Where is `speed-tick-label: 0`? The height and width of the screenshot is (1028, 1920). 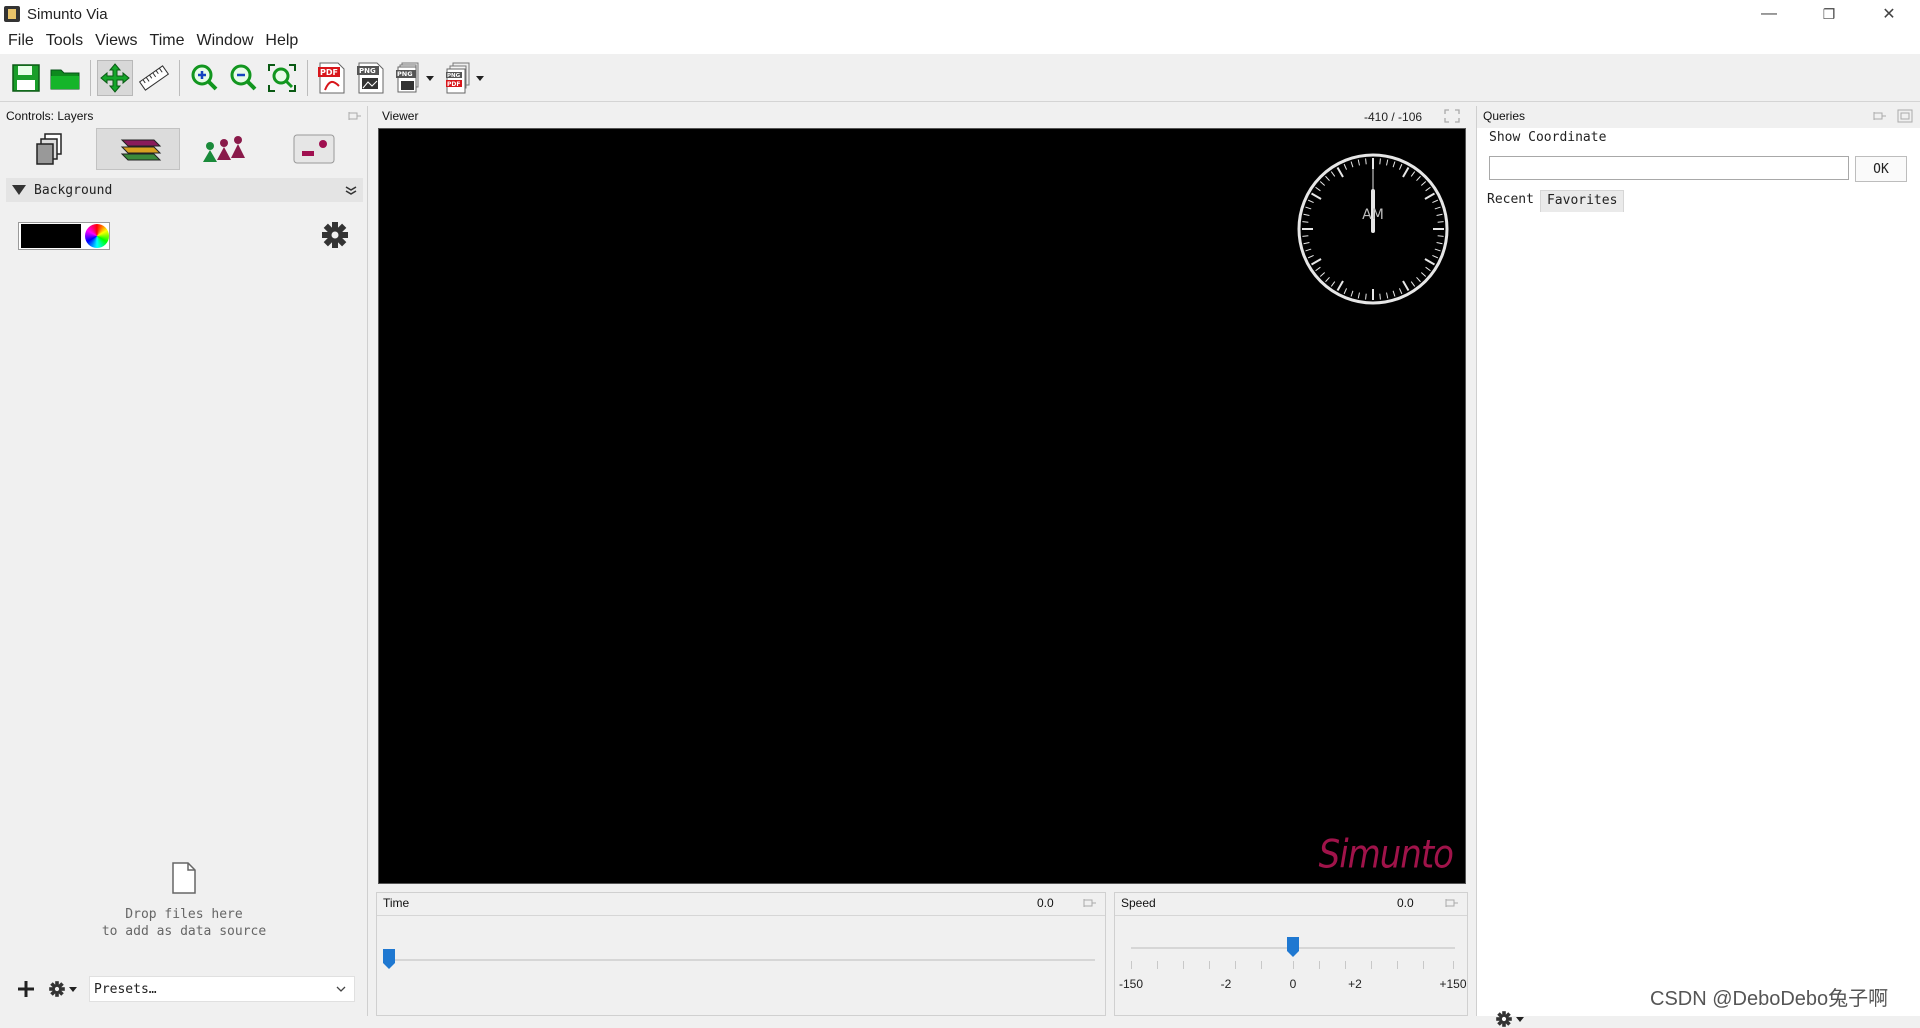 speed-tick-label: 0 is located at coordinates (1293, 984).